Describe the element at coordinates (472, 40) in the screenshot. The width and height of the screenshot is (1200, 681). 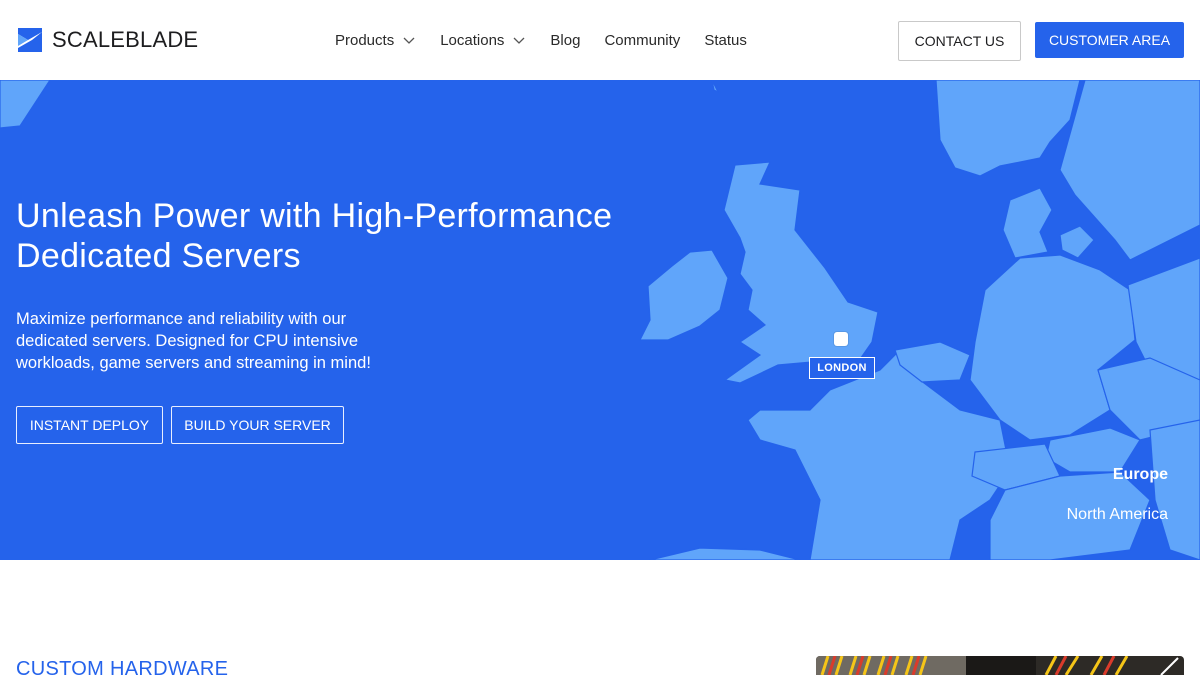
I see `nav-locations-label: Locations` at that location.